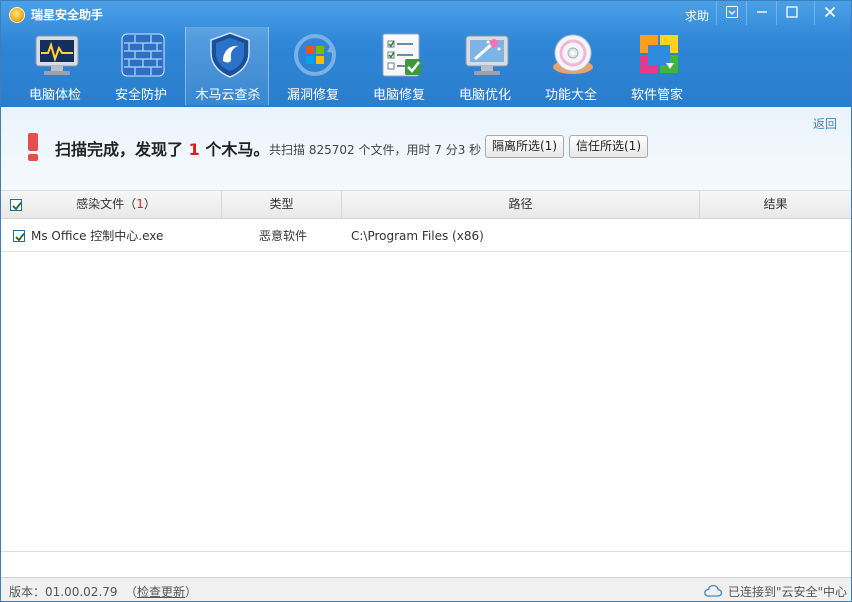  Describe the element at coordinates (237, 149) in the screenshot. I see `scan-headline-suffix: 个木马。` at that location.